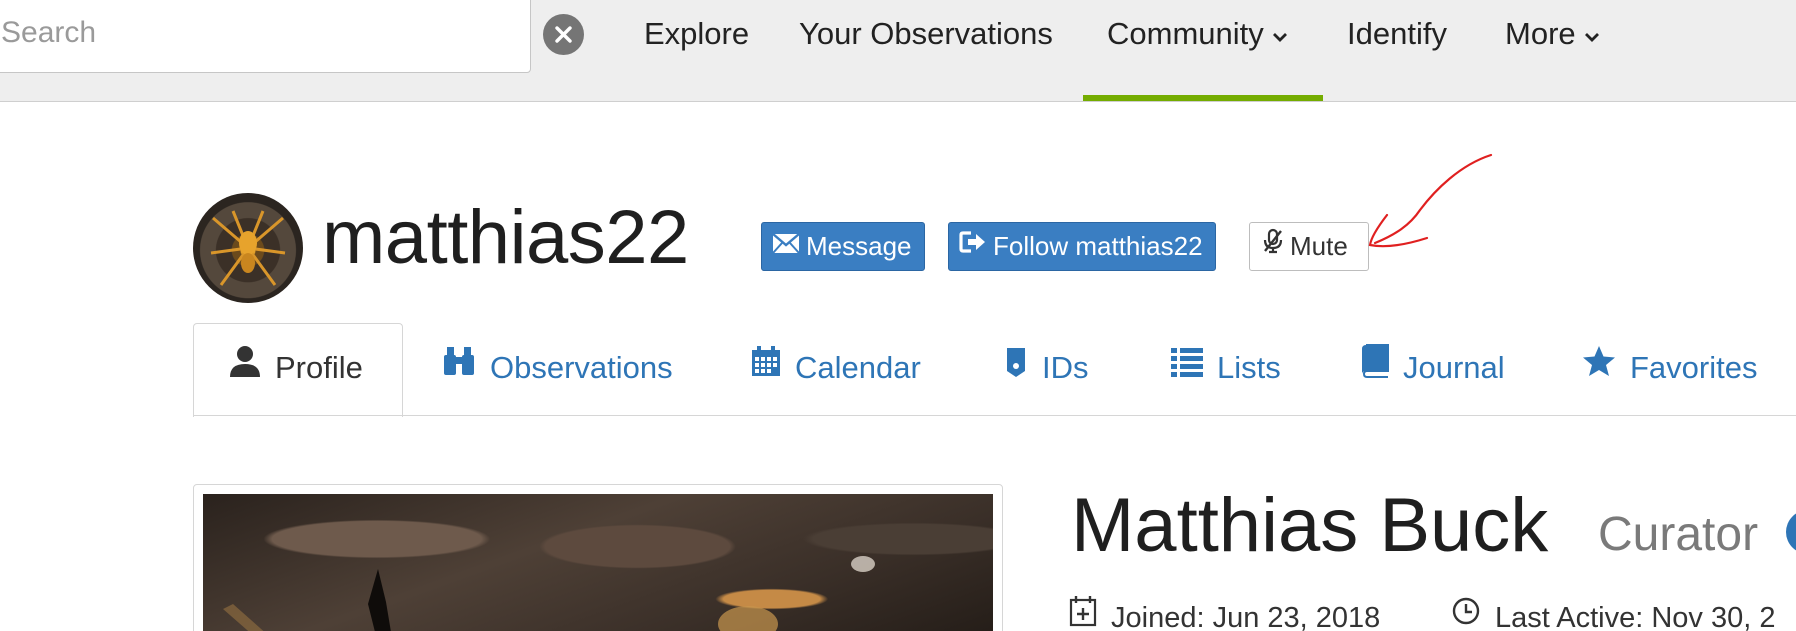 The image size is (1796, 631). Describe the element at coordinates (598, 562) in the screenshot. I see `profile-photo` at that location.